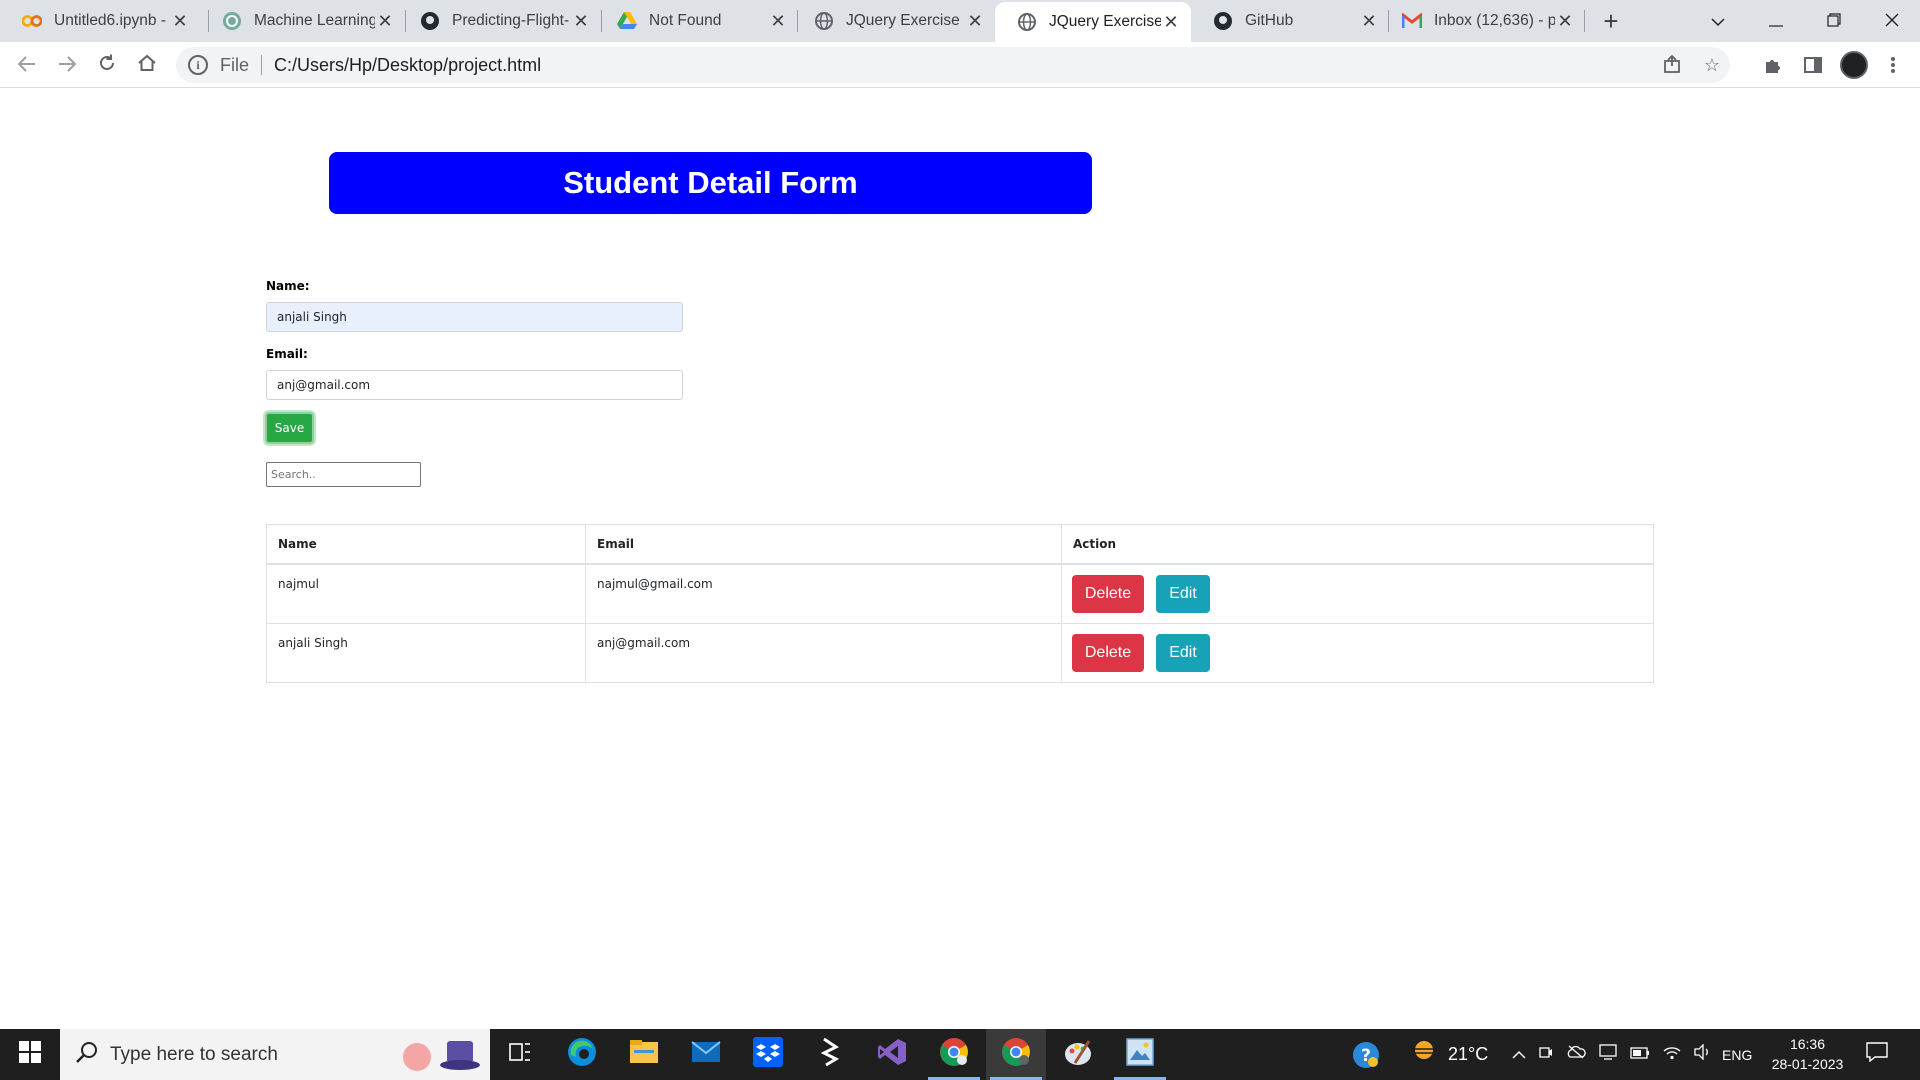 The width and height of the screenshot is (1920, 1080). Describe the element at coordinates (627, 21) in the screenshot. I see `google-drive-icon` at that location.